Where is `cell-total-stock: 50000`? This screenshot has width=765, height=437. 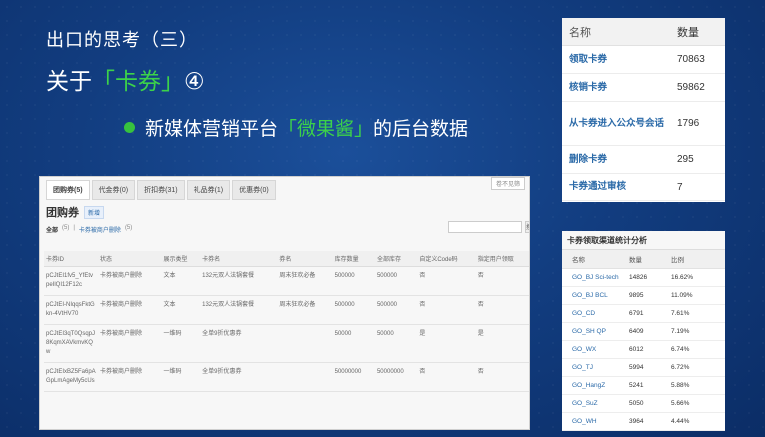
cell-total-stock: 50000 is located at coordinates (396, 343).